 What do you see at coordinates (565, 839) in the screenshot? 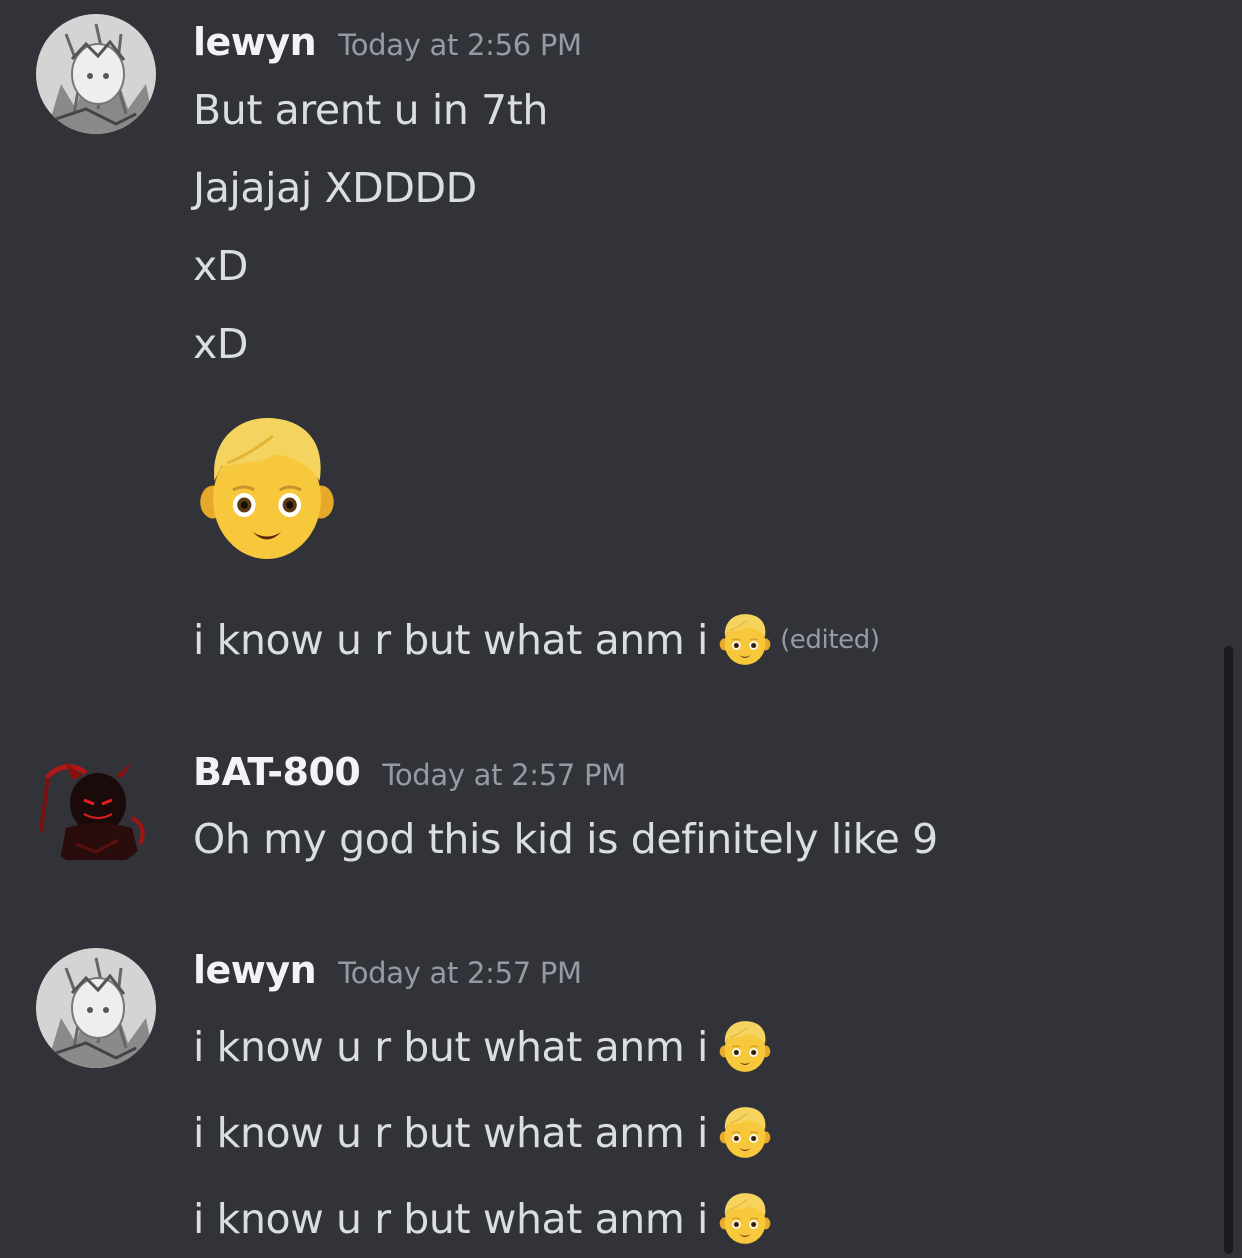
I see `message-text: Oh my god this kid is definitely like 9` at bounding box center [565, 839].